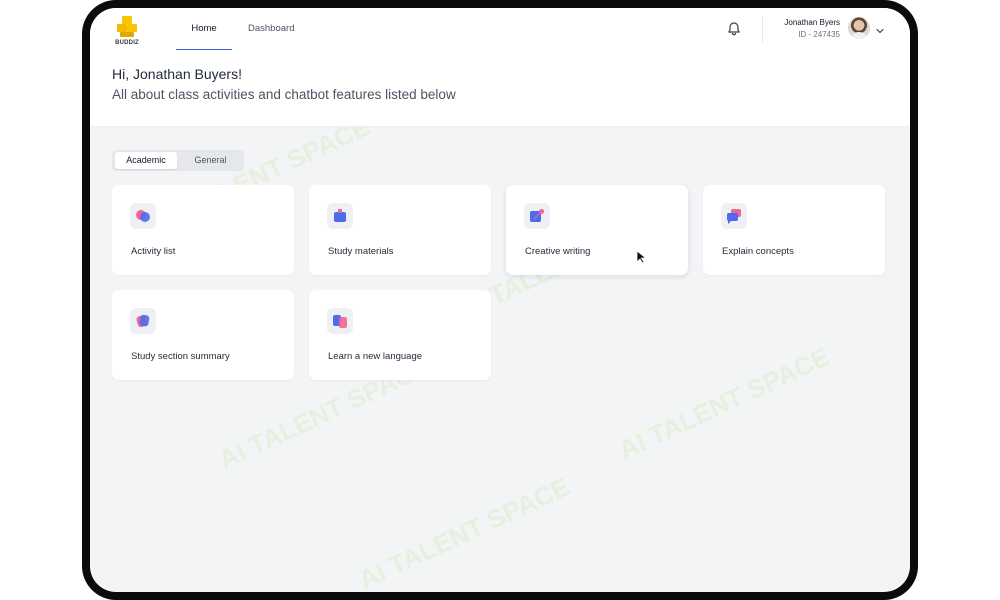  What do you see at coordinates (400, 335) in the screenshot?
I see `card-learn-a-new-language: Learn a new language` at bounding box center [400, 335].